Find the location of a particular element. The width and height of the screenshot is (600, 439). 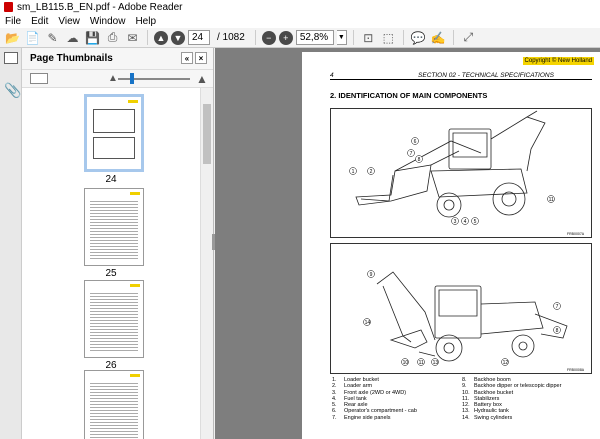

zoom-input: 52,8% is located at coordinates (314, 37).